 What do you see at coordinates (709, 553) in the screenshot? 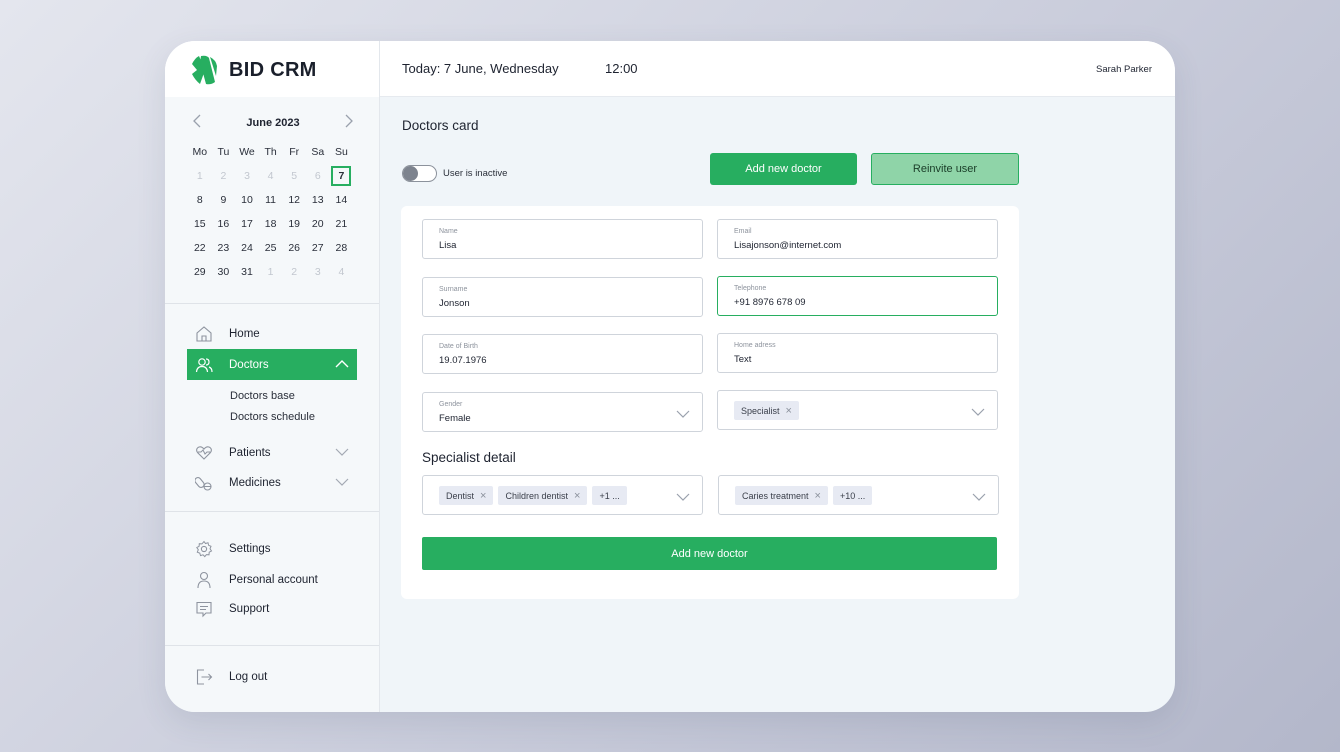
I see `submit-add-doctor-button: Add new doctor` at bounding box center [709, 553].